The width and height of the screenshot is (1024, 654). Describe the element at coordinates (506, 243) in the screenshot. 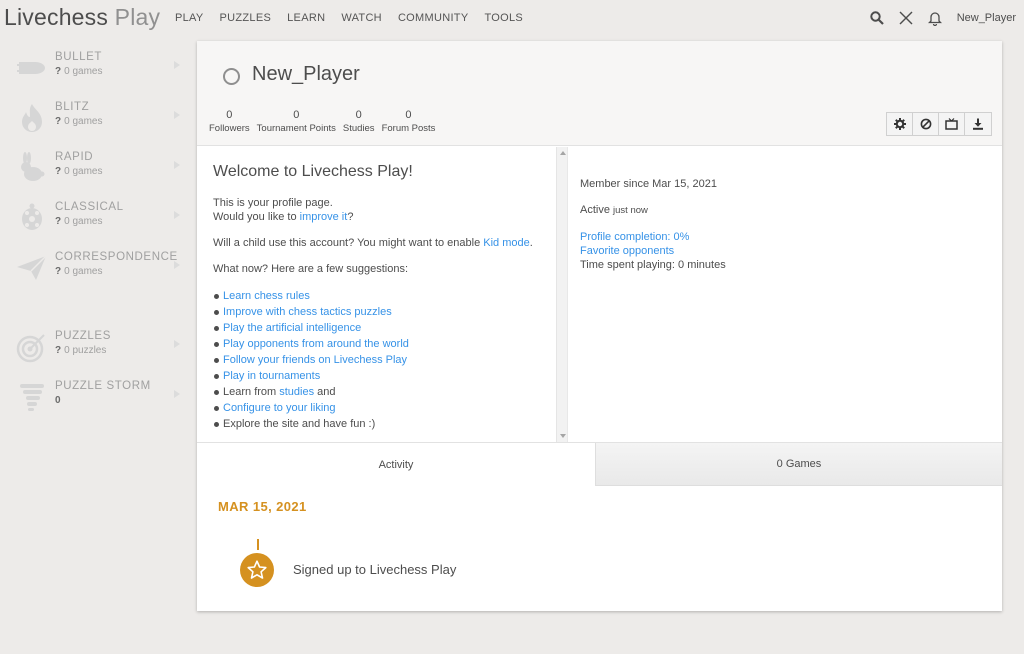

I see `kid-mode-link: Kid mode` at that location.